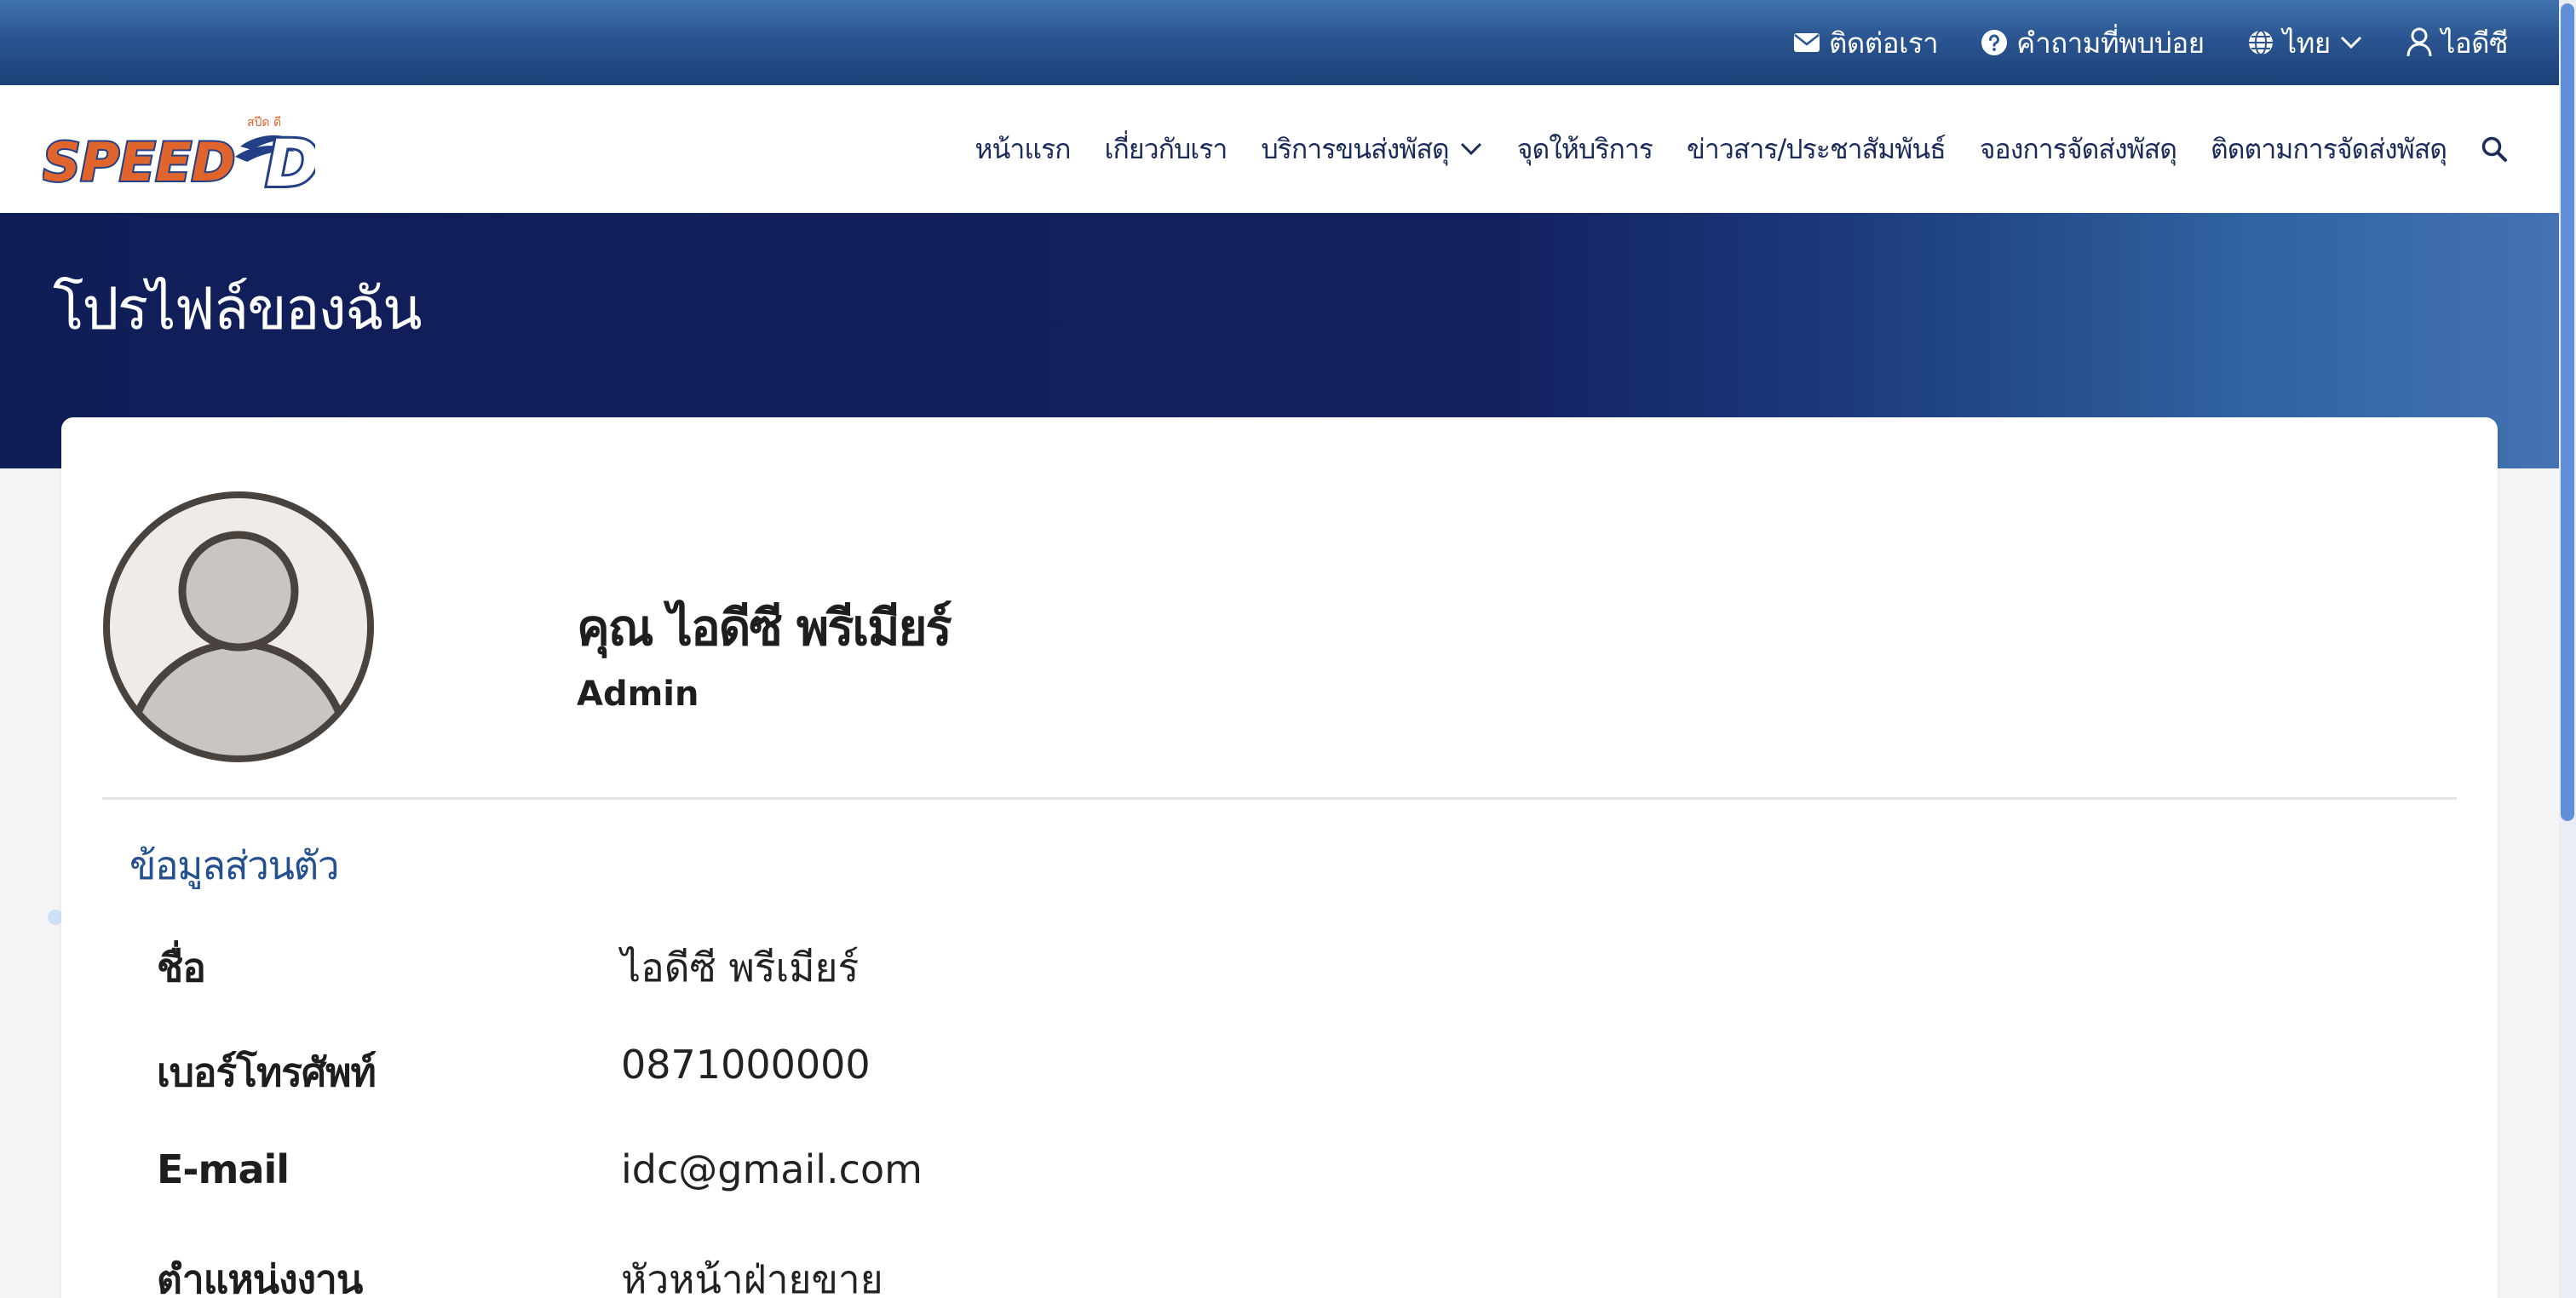  I want to click on page-title: โปรไฟล์ของฉัน, so click(238, 309).